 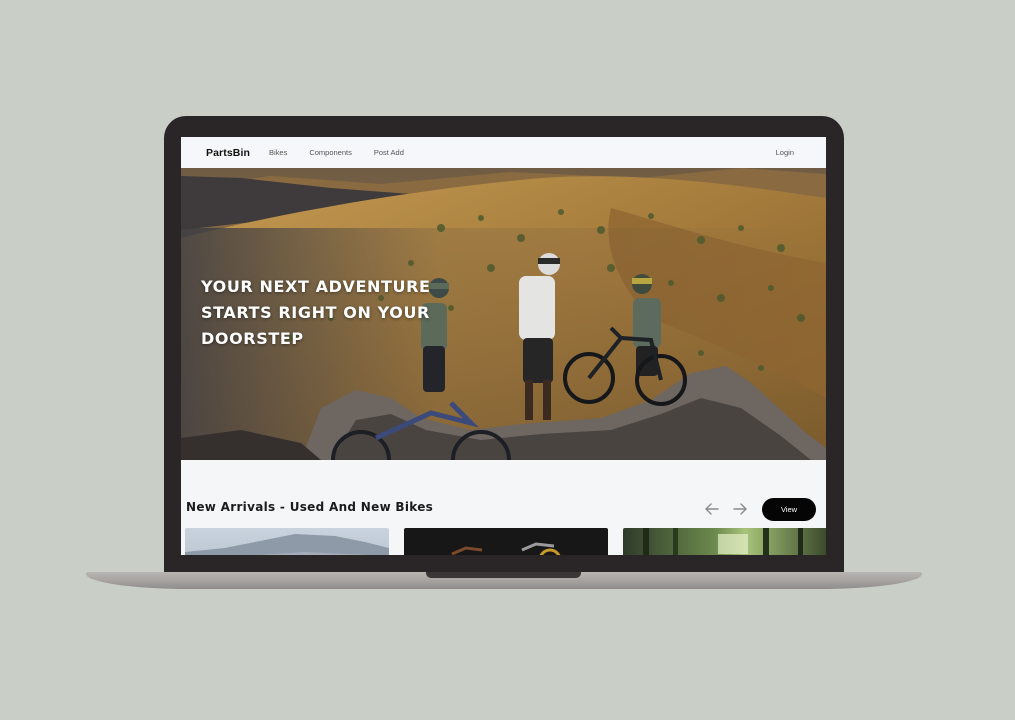 What do you see at coordinates (389, 152) in the screenshot?
I see `nav-link-post-add: Post Add` at bounding box center [389, 152].